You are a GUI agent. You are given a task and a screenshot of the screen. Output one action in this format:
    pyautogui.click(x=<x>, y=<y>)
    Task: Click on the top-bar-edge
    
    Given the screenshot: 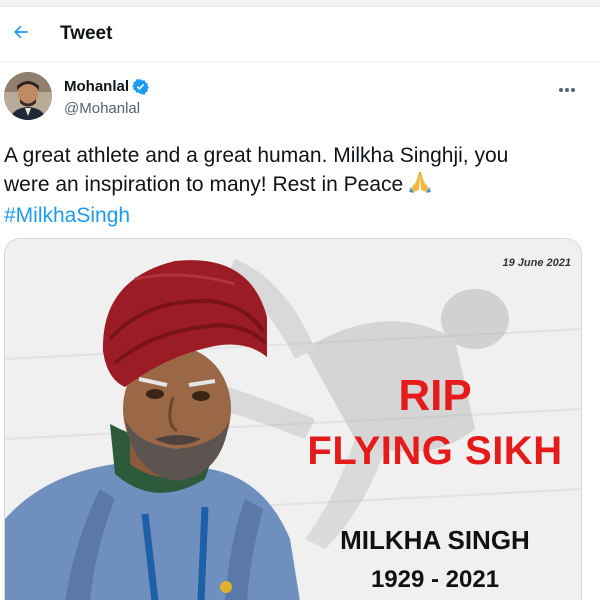 What is the action you would take?
    pyautogui.click(x=300, y=3)
    